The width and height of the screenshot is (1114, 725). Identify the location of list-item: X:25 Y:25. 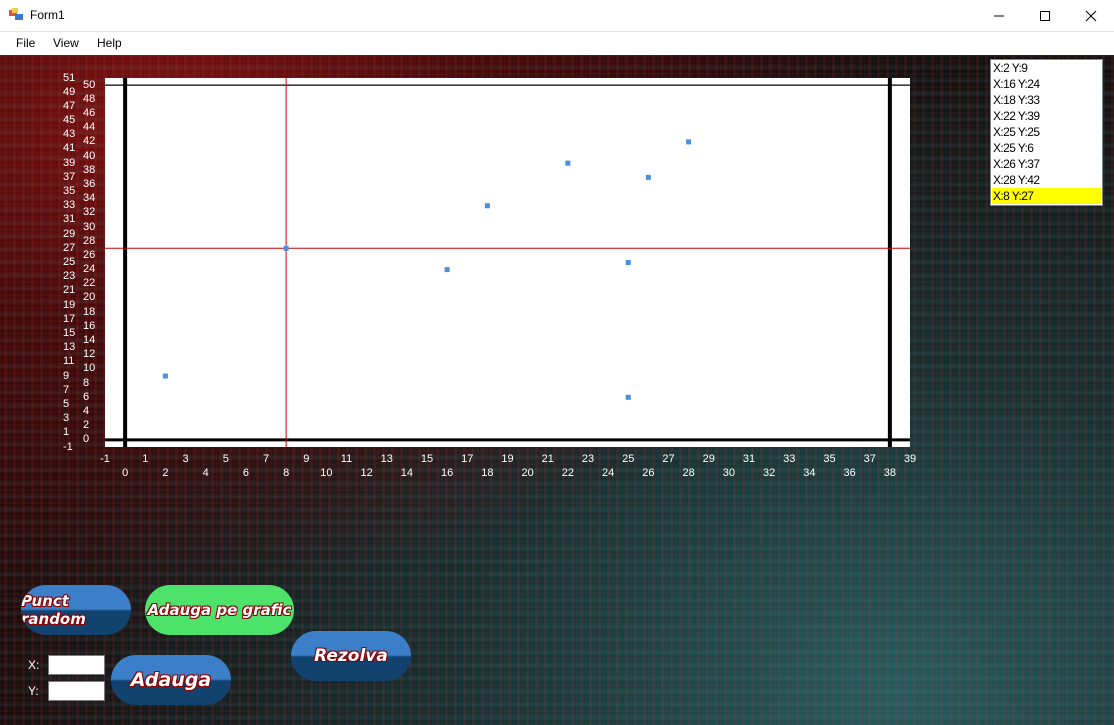
(1046, 132).